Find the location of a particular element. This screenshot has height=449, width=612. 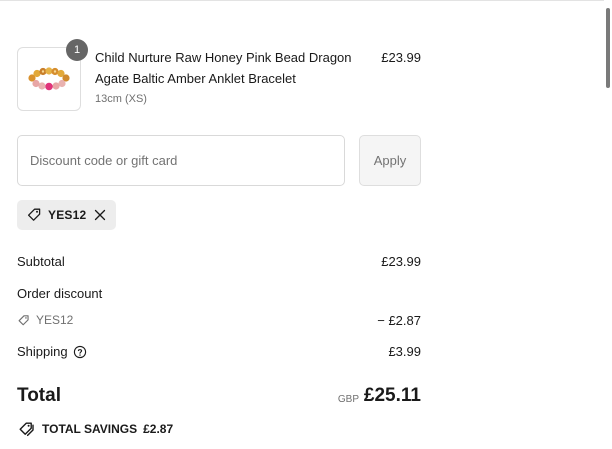

order-discount-code-row: YES12 − £2.87 is located at coordinates (219, 320).